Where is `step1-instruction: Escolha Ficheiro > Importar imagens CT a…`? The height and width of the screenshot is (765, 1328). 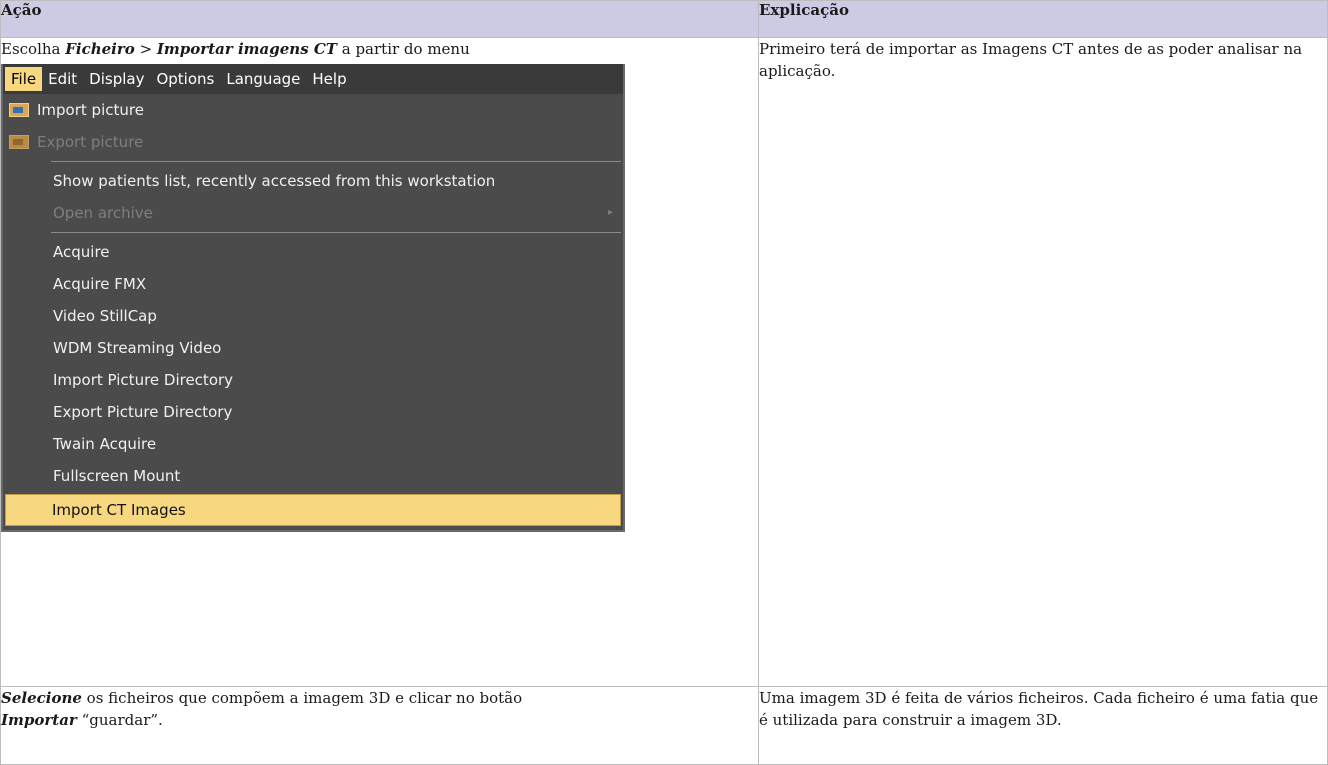 step1-instruction: Escolha Ficheiro > Importar imagens CT a… is located at coordinates (379, 49).